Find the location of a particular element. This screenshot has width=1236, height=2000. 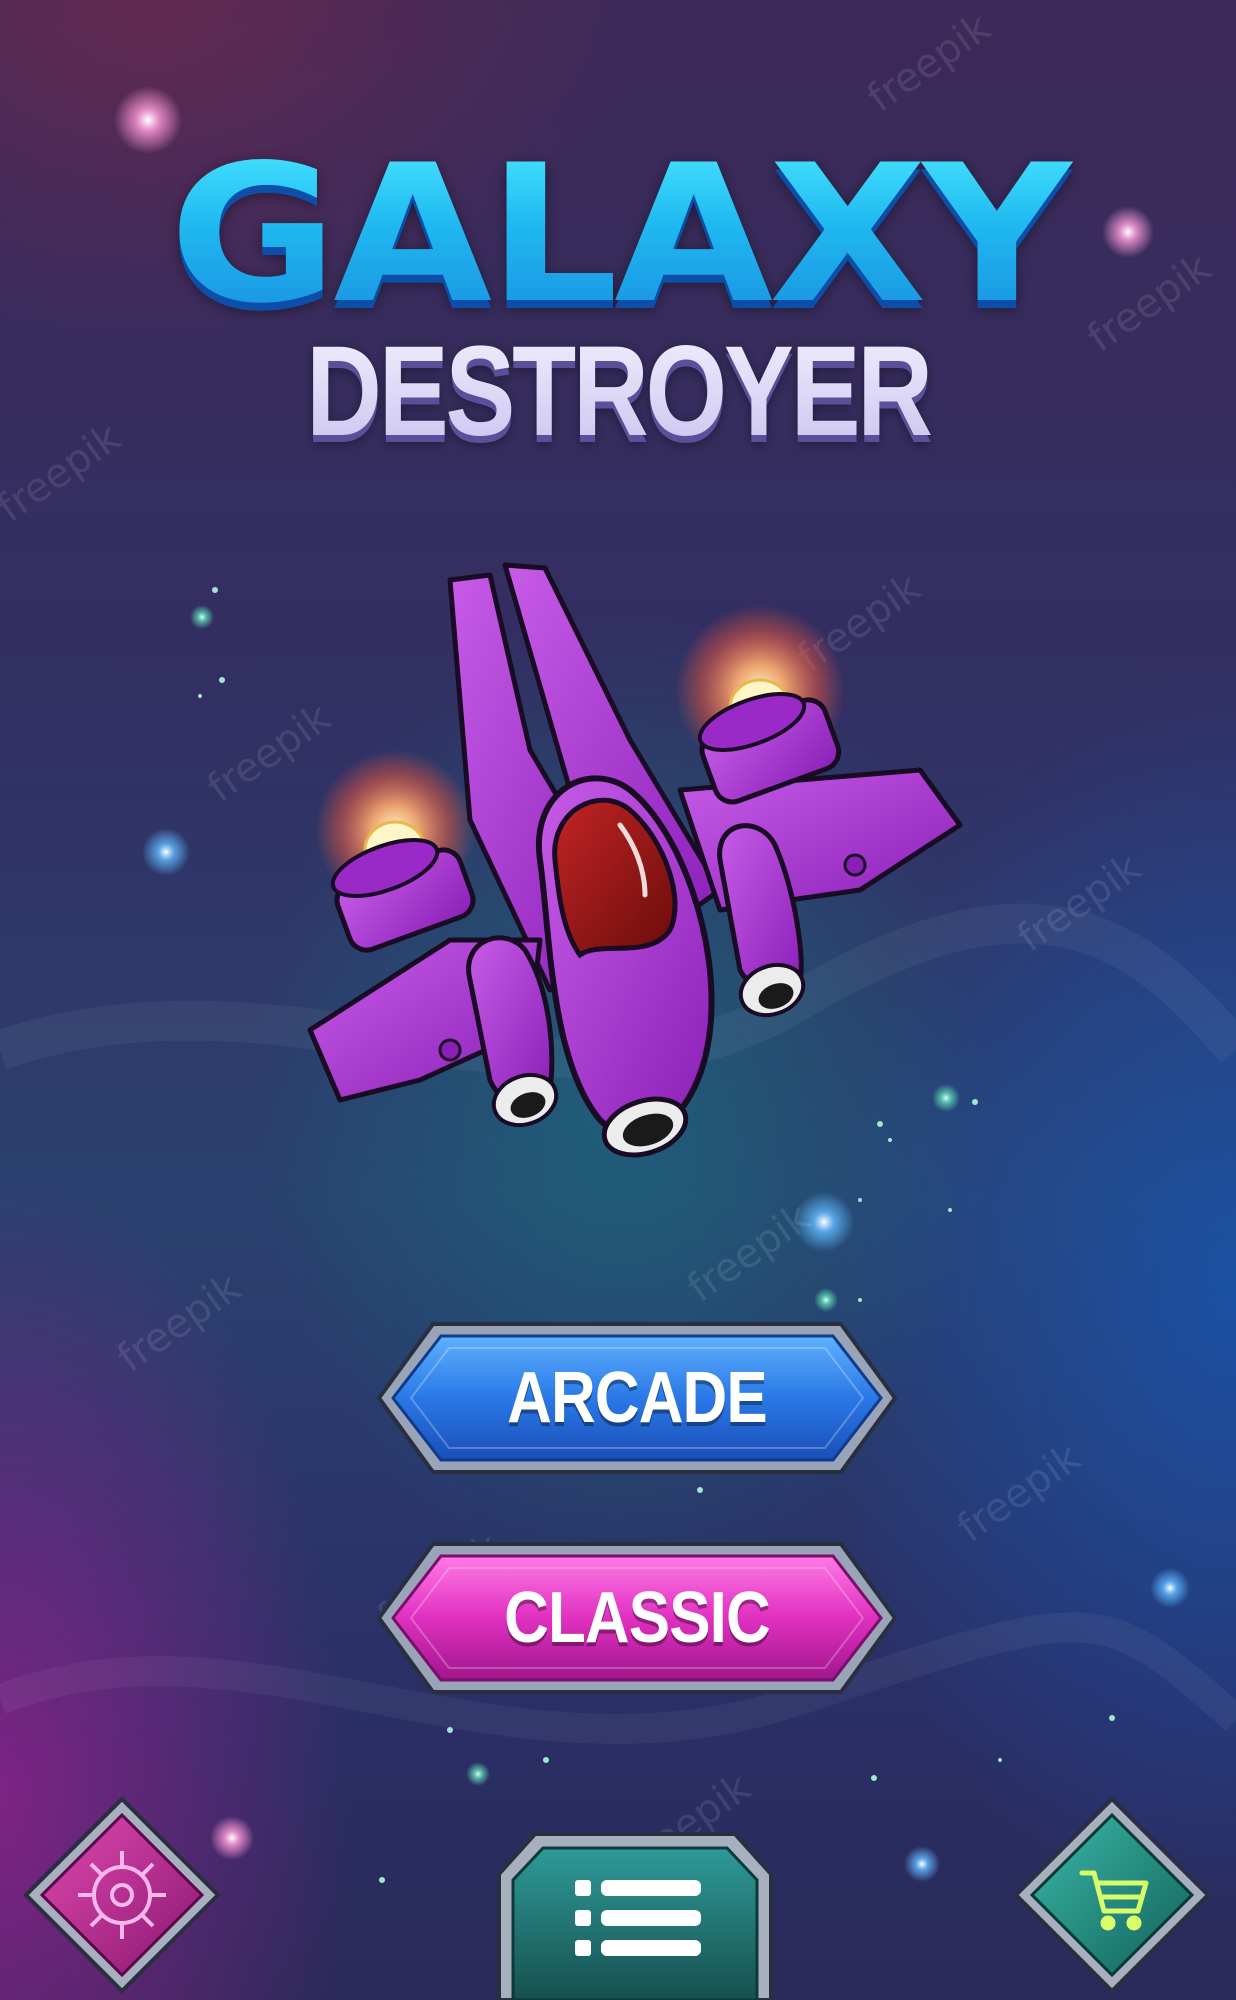

game-title-galaxy: GALAXY is located at coordinates (618, 235).